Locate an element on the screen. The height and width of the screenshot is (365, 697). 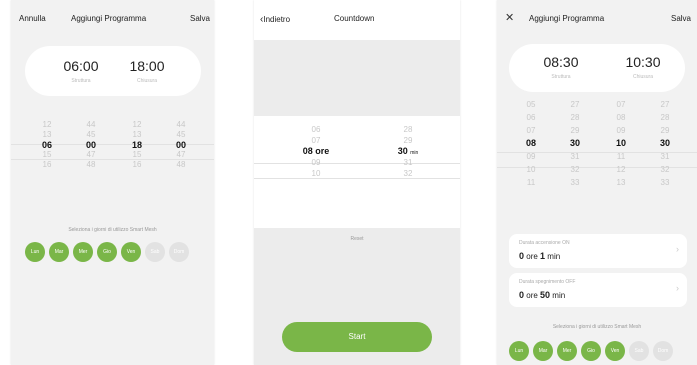
minutes-picker: 28 29 30 min 31 32 is located at coordinates (408, 151).